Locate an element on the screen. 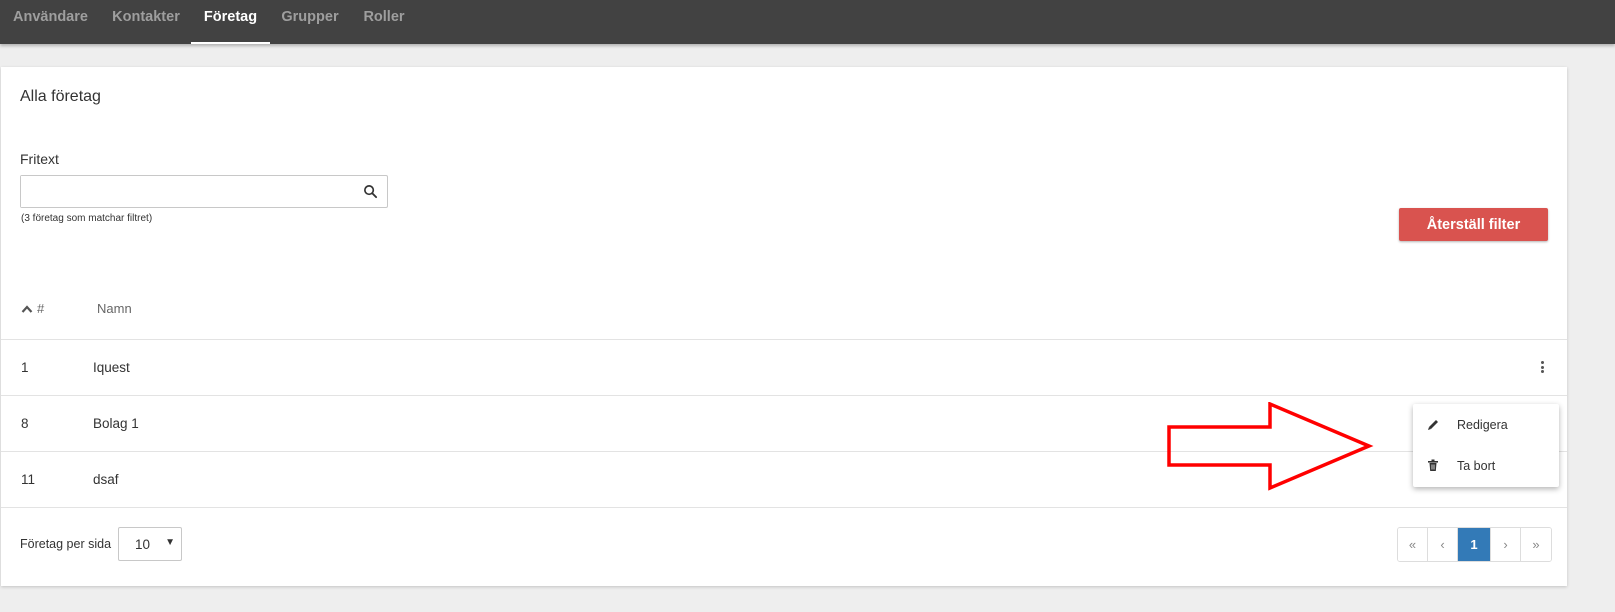 This screenshot has width=1615, height=612. pagination: « ‹ 1 › » is located at coordinates (1474, 544).